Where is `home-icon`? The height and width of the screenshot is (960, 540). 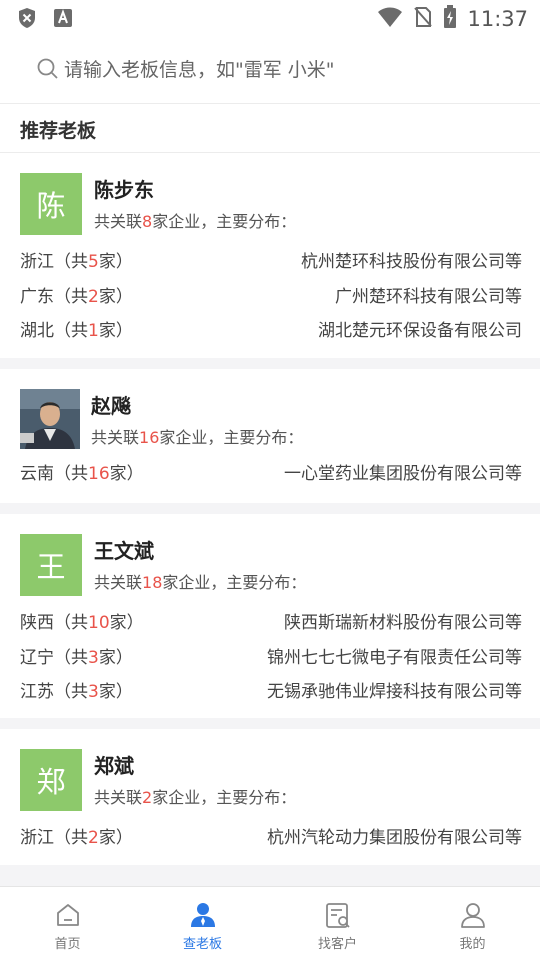
home-icon is located at coordinates (68, 915).